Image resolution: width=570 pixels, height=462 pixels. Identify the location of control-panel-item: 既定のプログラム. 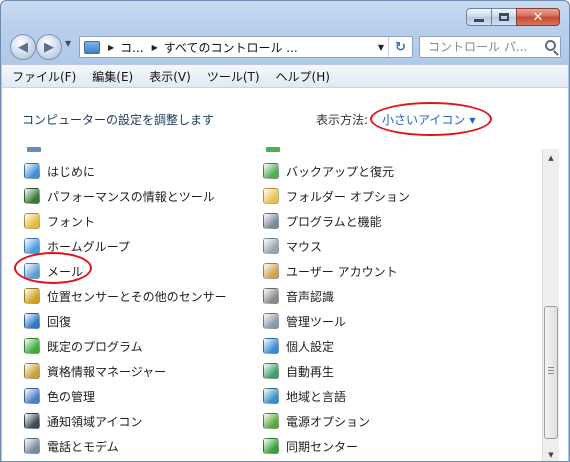
(83, 346).